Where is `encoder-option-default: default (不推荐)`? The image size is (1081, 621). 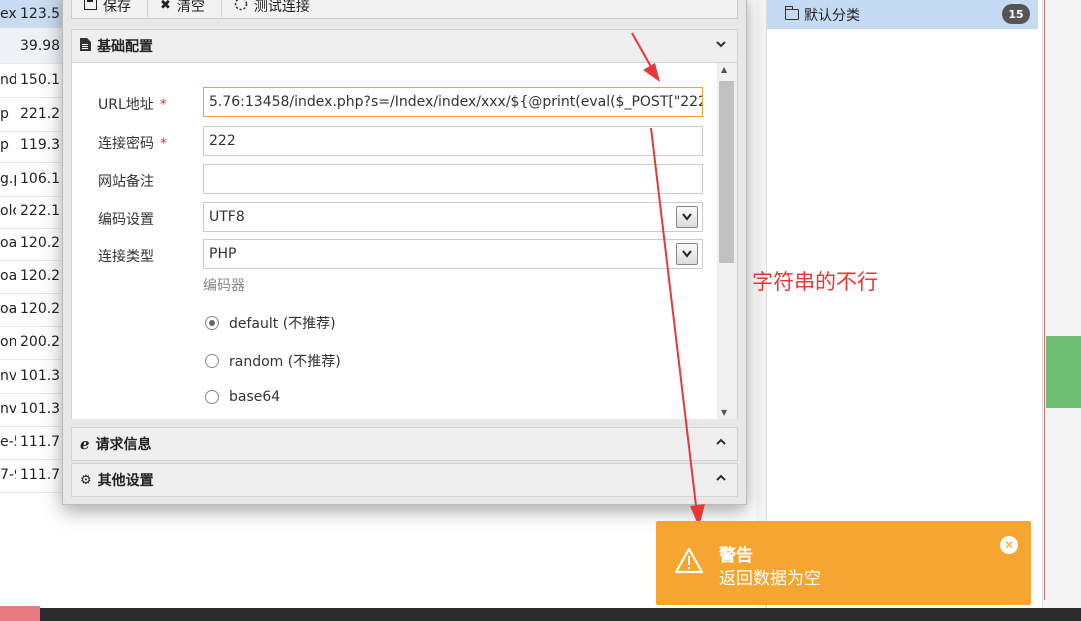
encoder-option-default: default (不推荐) is located at coordinates (270, 323).